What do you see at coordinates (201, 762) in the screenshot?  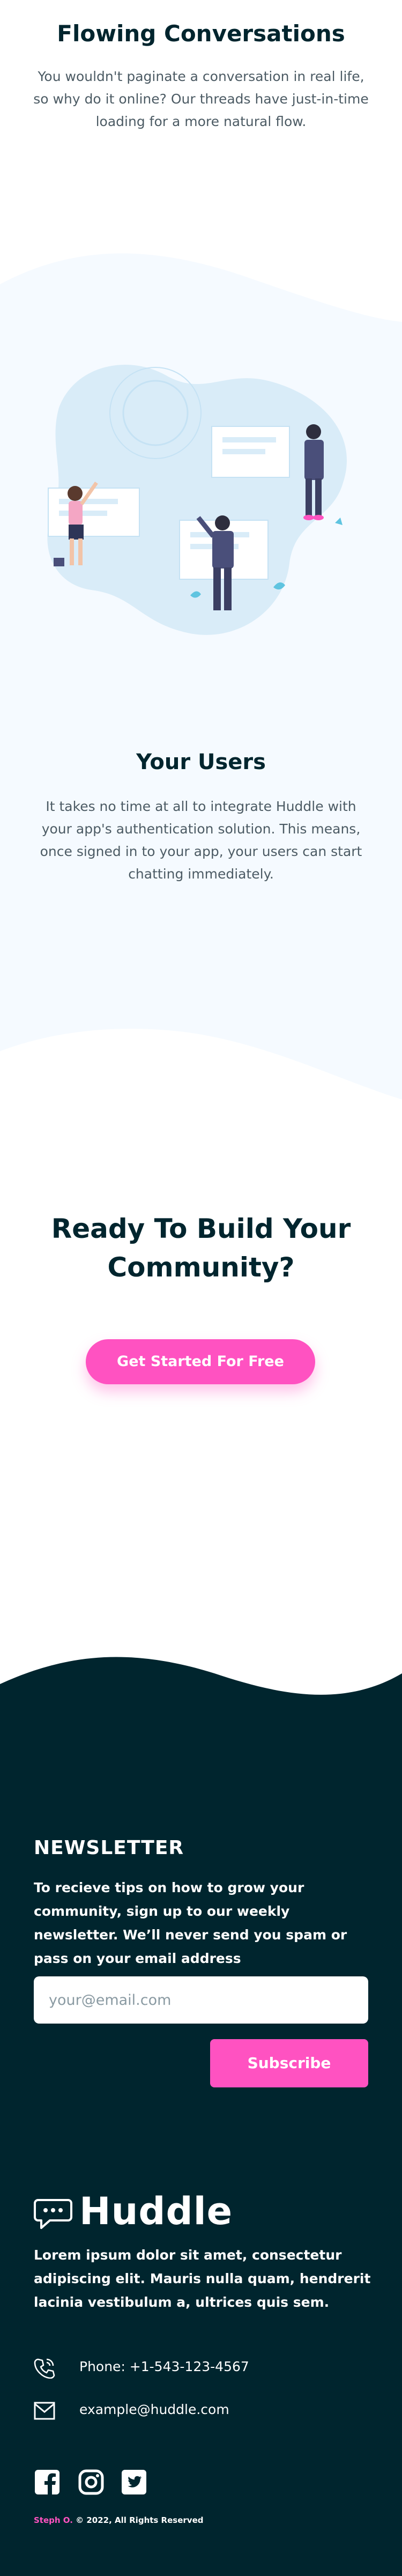 I see `users-title: Your Users` at bounding box center [201, 762].